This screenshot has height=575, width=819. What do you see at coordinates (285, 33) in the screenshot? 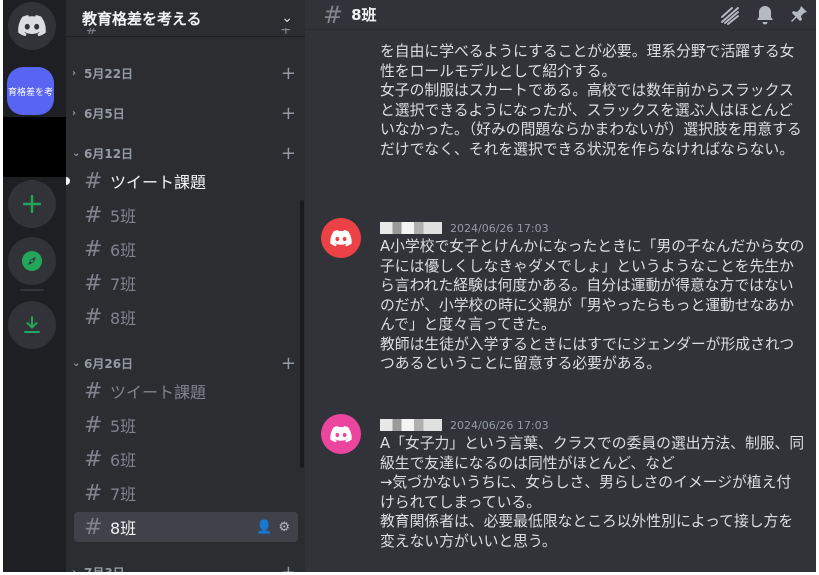
I see `plus-icon: +` at bounding box center [285, 33].